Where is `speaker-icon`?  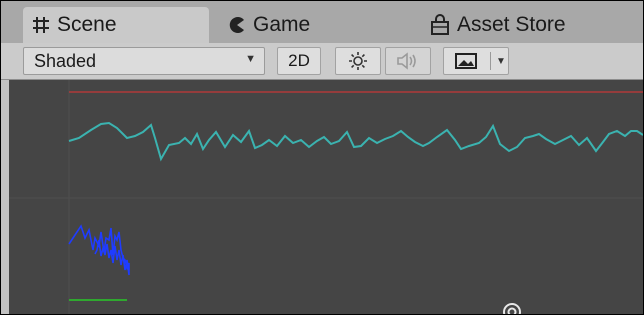 speaker-icon is located at coordinates (408, 61).